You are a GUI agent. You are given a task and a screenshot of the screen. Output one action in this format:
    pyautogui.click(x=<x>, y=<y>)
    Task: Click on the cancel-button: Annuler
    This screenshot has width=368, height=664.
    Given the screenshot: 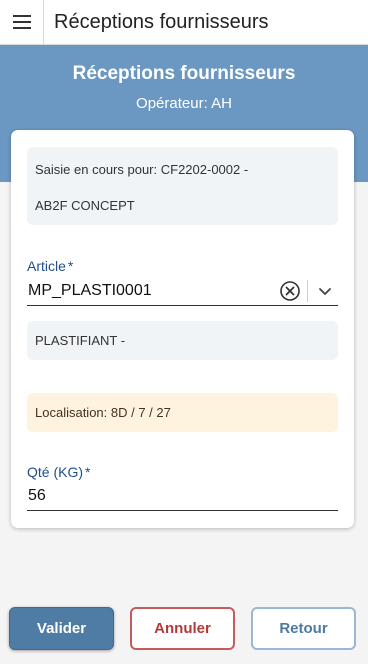 What is the action you would take?
    pyautogui.click(x=182, y=628)
    